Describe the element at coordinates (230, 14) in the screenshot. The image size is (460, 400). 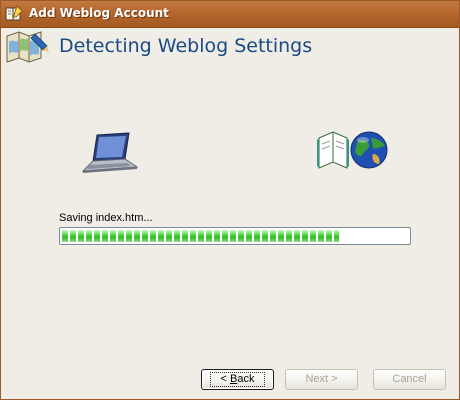
I see `title-bar: Add Weblog Account` at that location.